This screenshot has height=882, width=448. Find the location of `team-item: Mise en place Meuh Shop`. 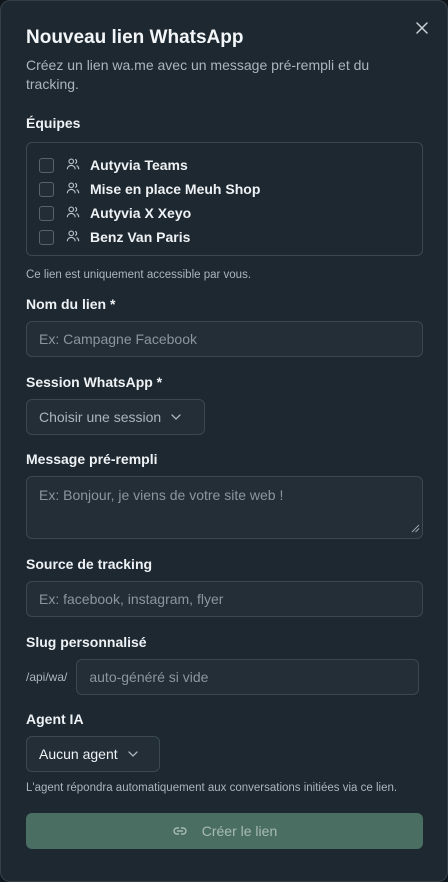

team-item: Mise en place Meuh Shop is located at coordinates (224, 189).